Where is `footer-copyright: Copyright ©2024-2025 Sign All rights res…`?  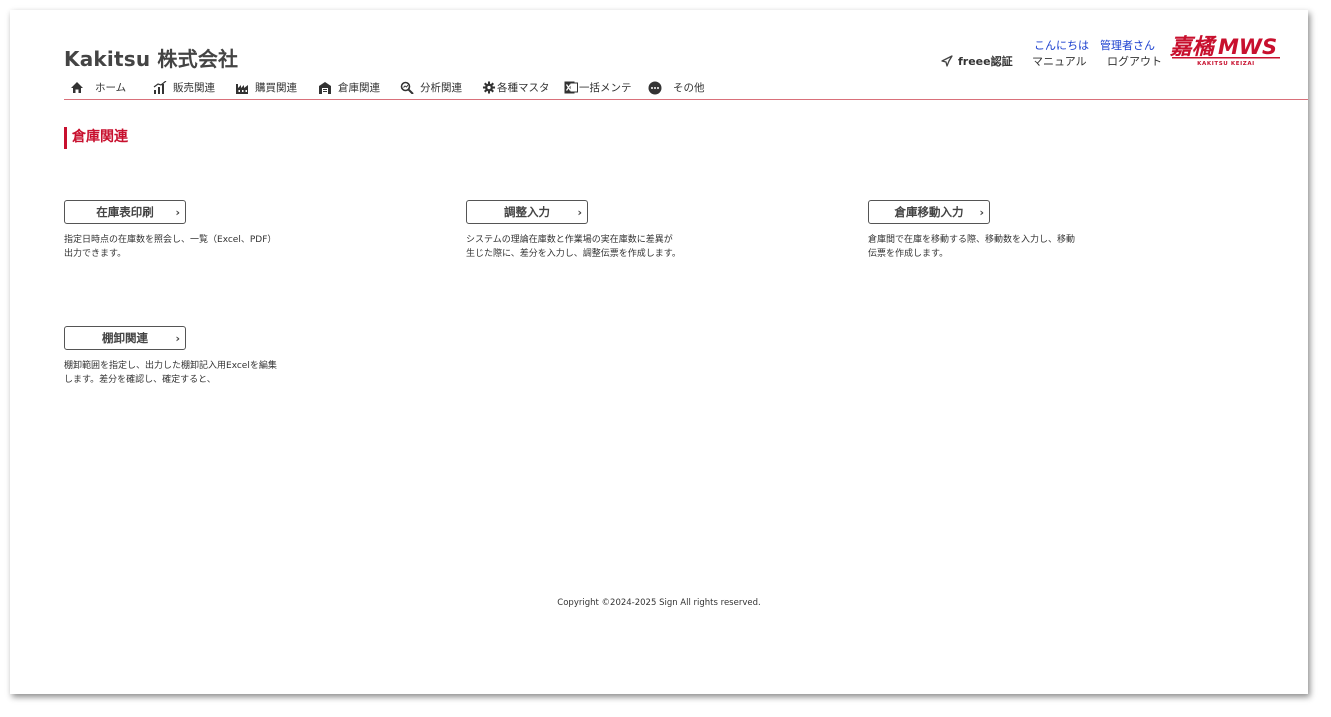
footer-copyright: Copyright ©2024-2025 Sign All rights res… is located at coordinates (659, 603).